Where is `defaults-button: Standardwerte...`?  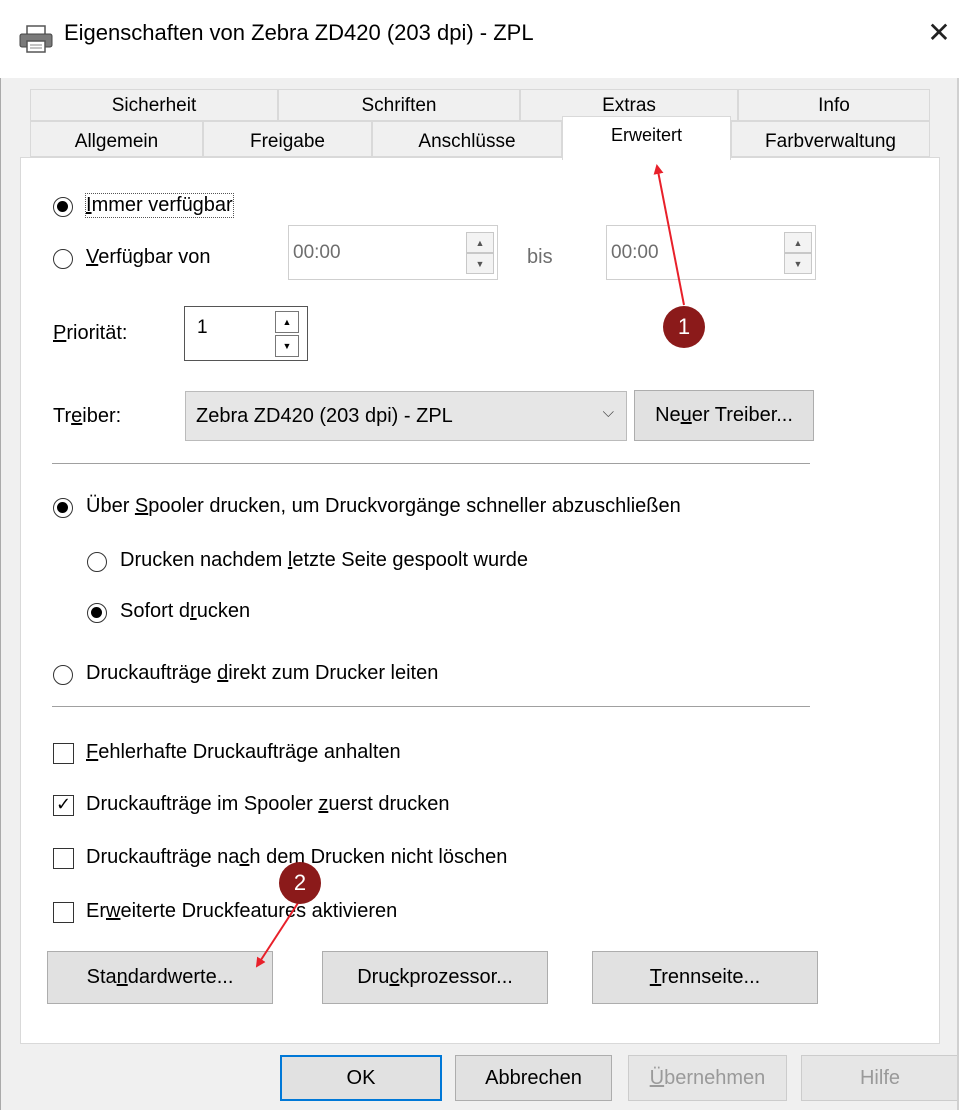
defaults-button: Standardwerte... is located at coordinates (160, 977).